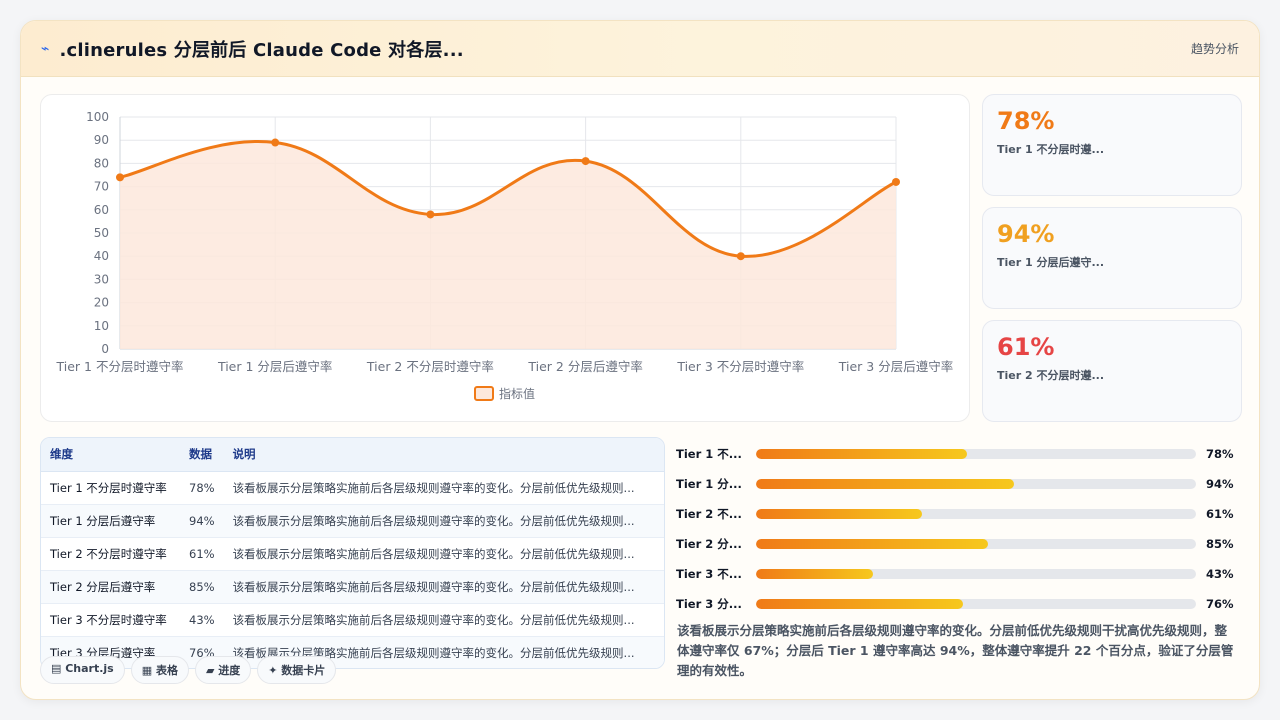 The width and height of the screenshot is (1280, 720). I want to click on cell-data: 85%, so click(202, 587).